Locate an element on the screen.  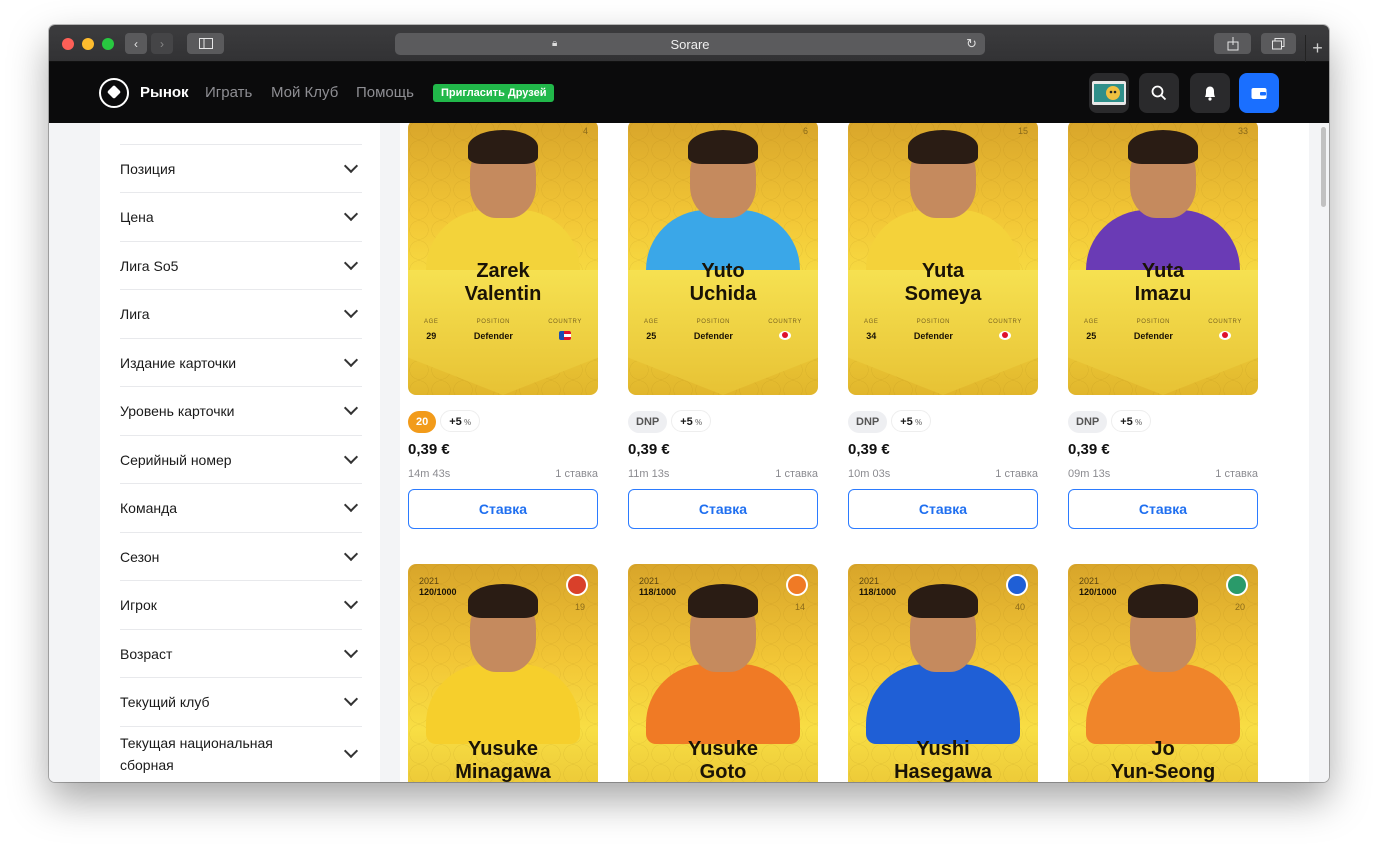
filter-row: Лига is located at coordinates (241, 313).